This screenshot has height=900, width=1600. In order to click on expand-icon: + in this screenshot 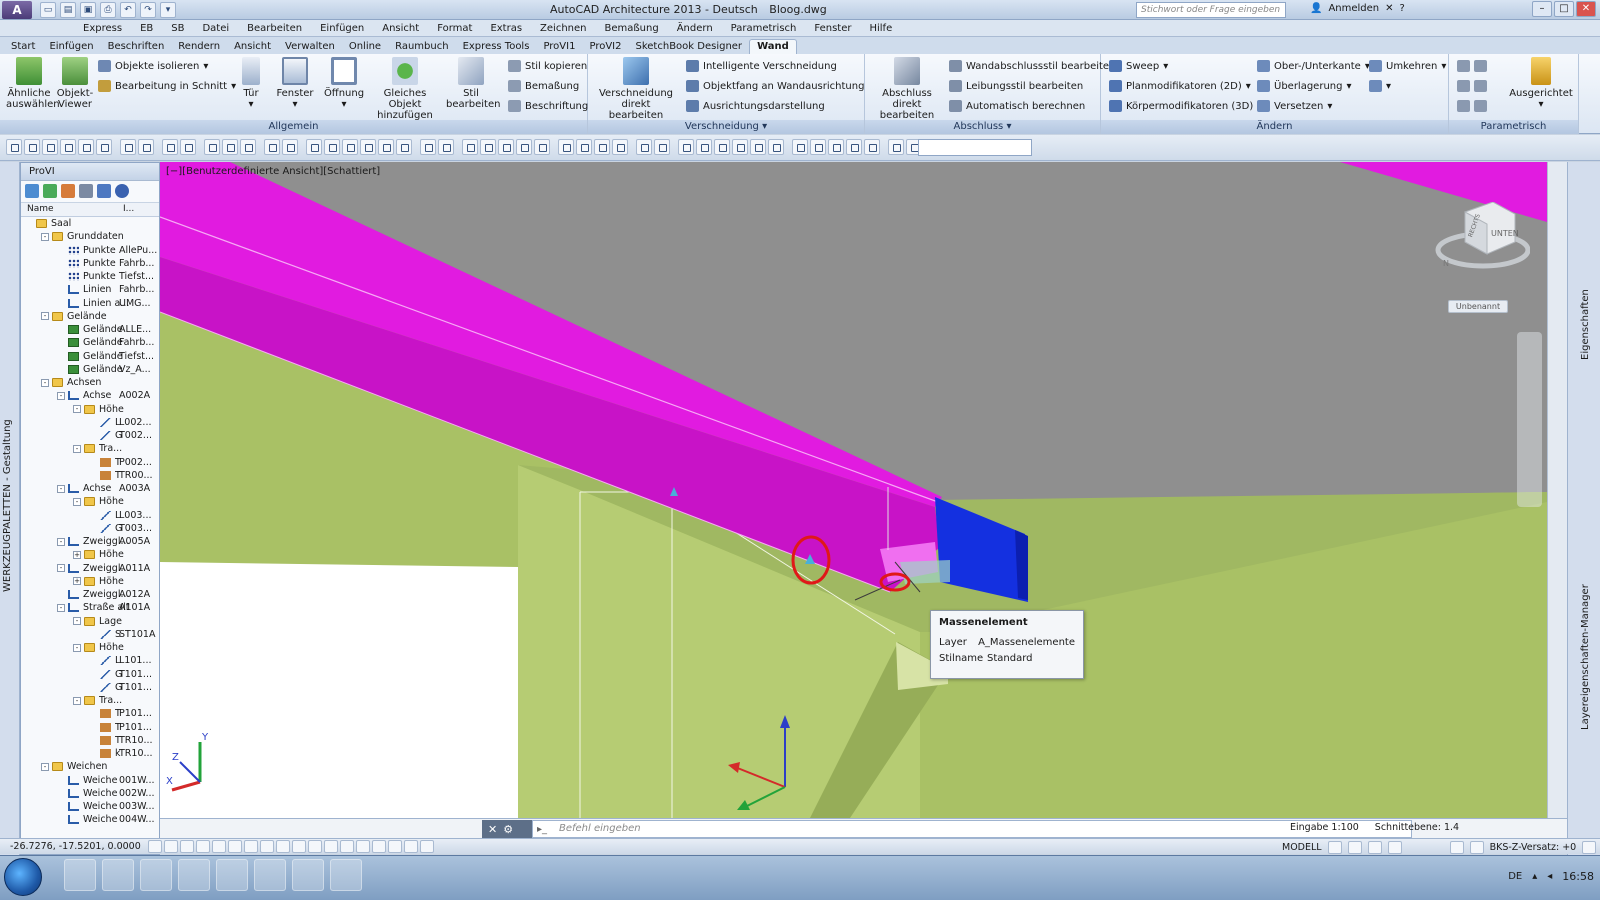, I will do `click(77, 554)`.